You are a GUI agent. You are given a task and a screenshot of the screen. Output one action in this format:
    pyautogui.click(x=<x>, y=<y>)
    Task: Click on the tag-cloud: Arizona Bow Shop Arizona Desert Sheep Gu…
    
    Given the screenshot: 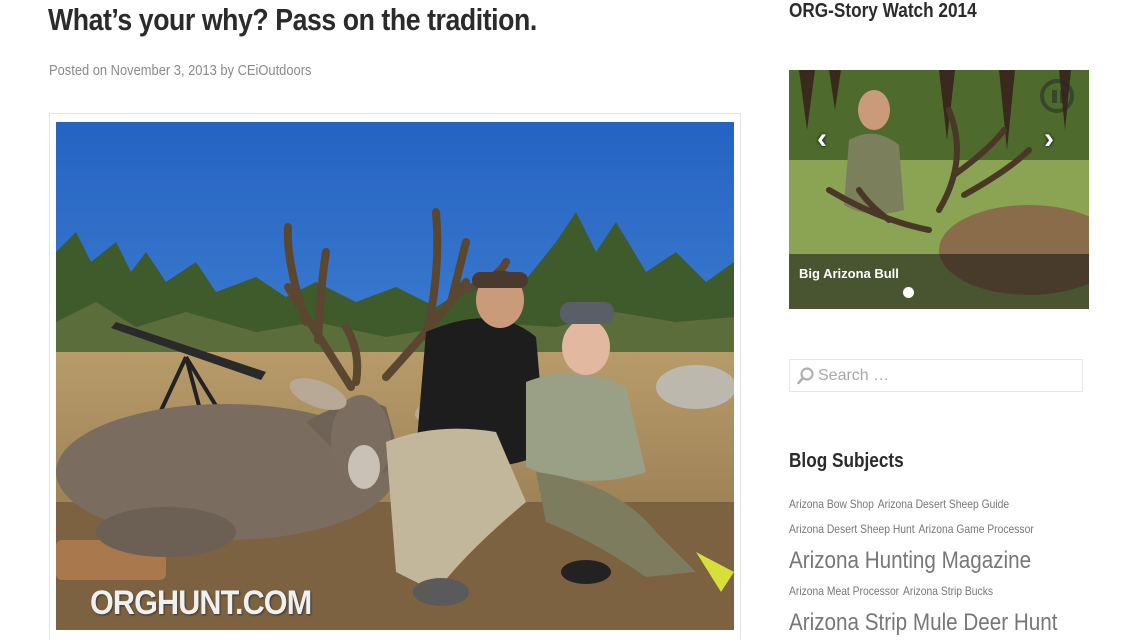 What is the action you would take?
    pyautogui.click(x=939, y=566)
    